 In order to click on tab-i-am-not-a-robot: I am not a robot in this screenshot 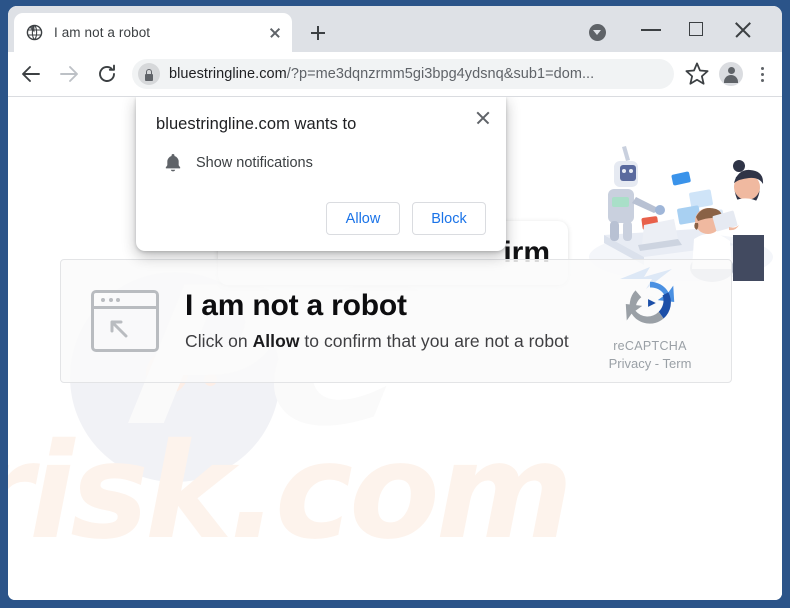, I will do `click(153, 32)`.